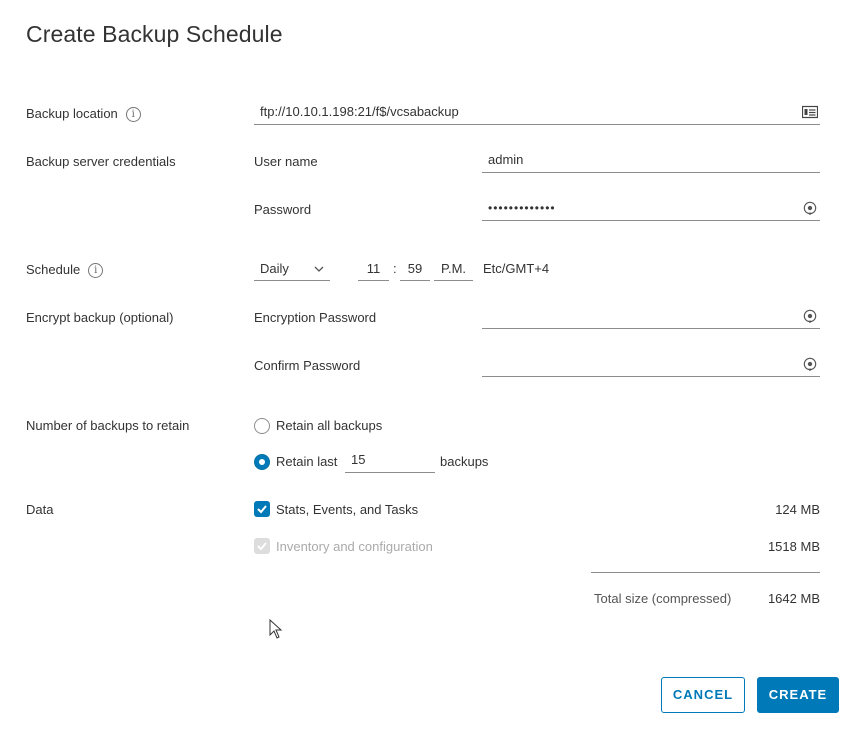 The height and width of the screenshot is (738, 863). Describe the element at coordinates (53, 269) in the screenshot. I see `schedule-label-text: Schedule` at that location.